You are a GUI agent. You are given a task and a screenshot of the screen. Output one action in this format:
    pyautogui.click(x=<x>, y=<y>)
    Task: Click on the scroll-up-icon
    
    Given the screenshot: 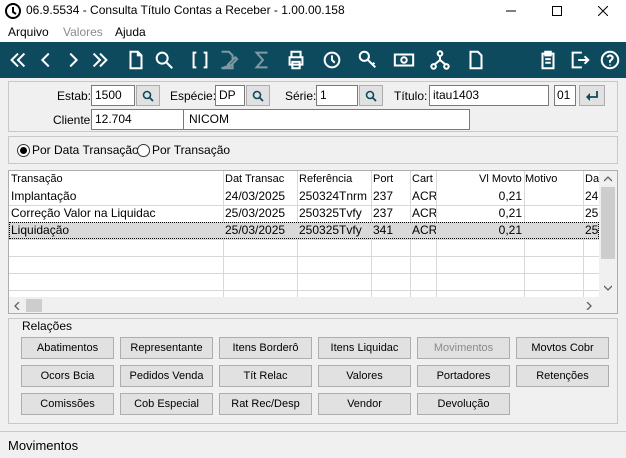 What is the action you would take?
    pyautogui.click(x=608, y=179)
    